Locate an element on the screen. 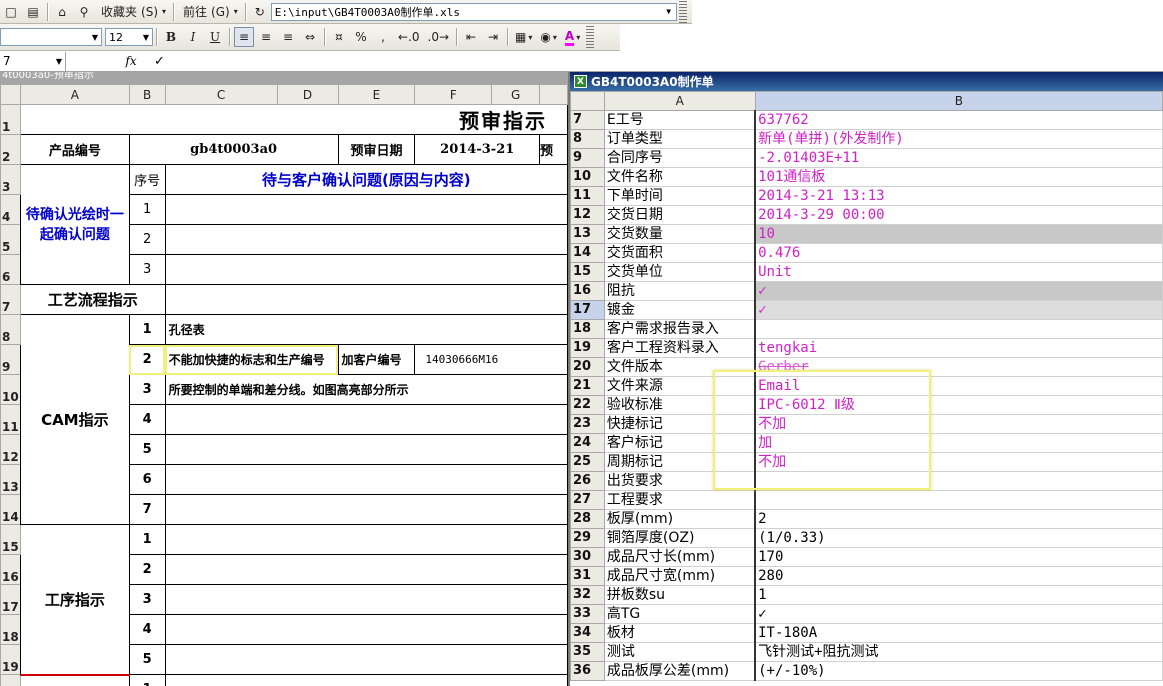  function-icon: fx is located at coordinates (131, 61).